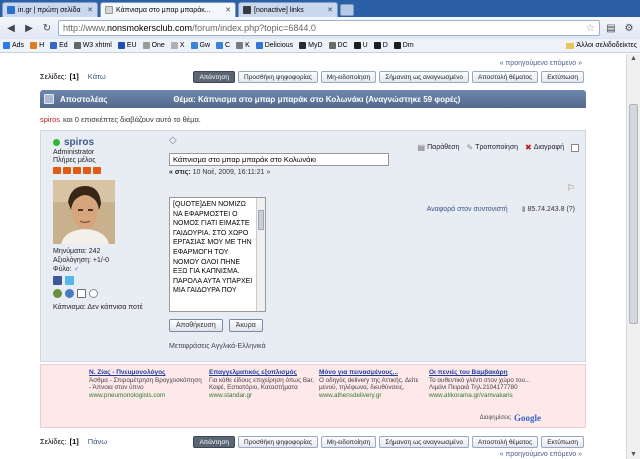 Image resolution: width=640 pixels, height=459 pixels. What do you see at coordinates (365, 45) in the screenshot?
I see `bookmark-label: U` at bounding box center [365, 45].